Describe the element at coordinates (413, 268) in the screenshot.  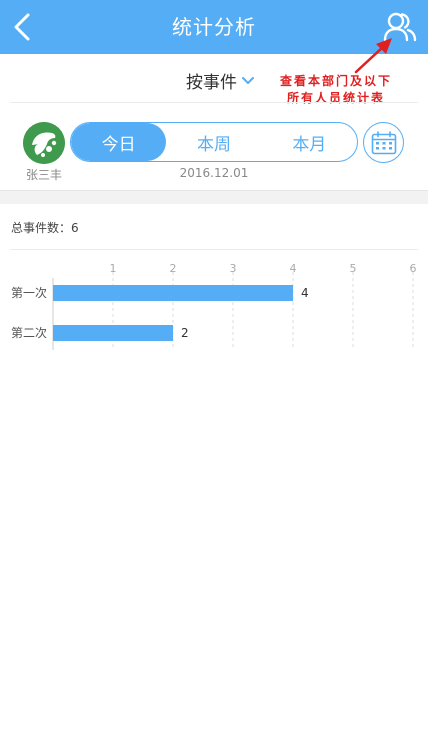
I see `x-tick-label: 6` at that location.